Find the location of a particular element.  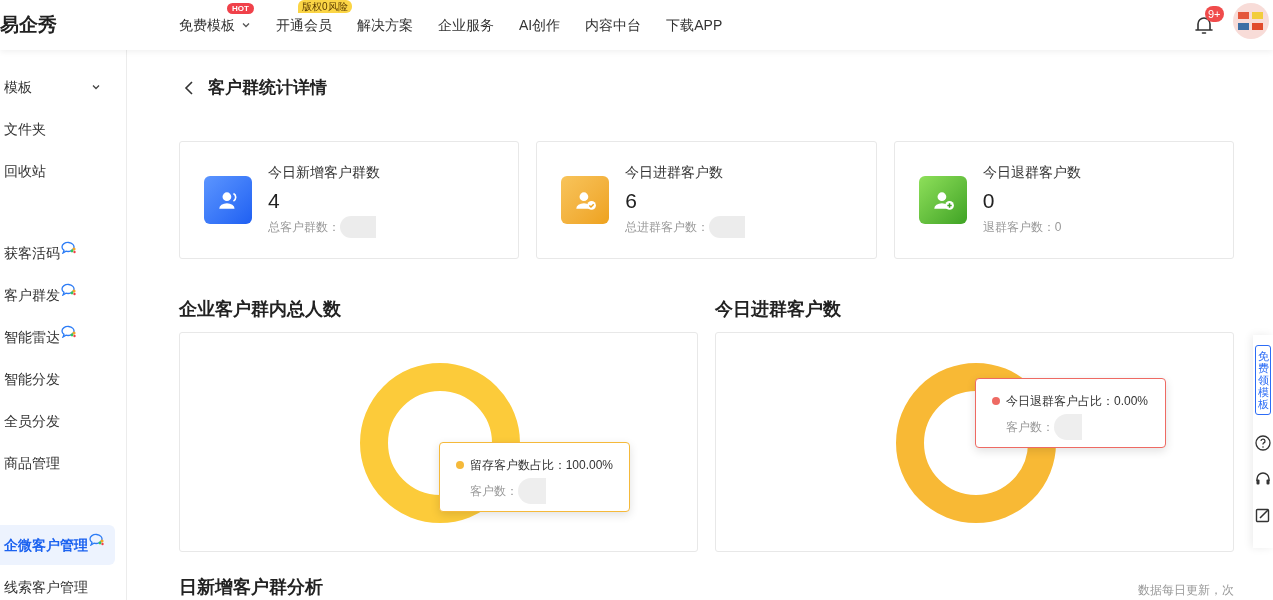

sidebar-item: 企微客户管理 is located at coordinates (57, 545).